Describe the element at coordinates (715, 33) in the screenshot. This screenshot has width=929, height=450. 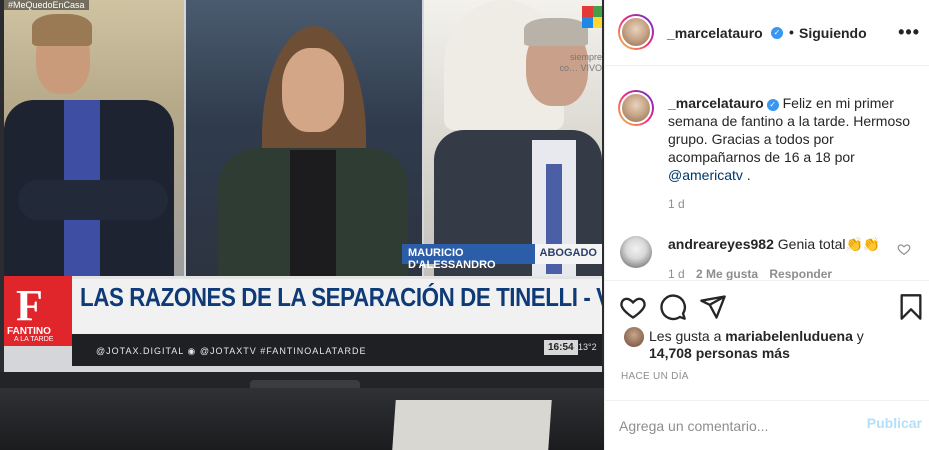
I see `author-username: _marcelatauro` at that location.